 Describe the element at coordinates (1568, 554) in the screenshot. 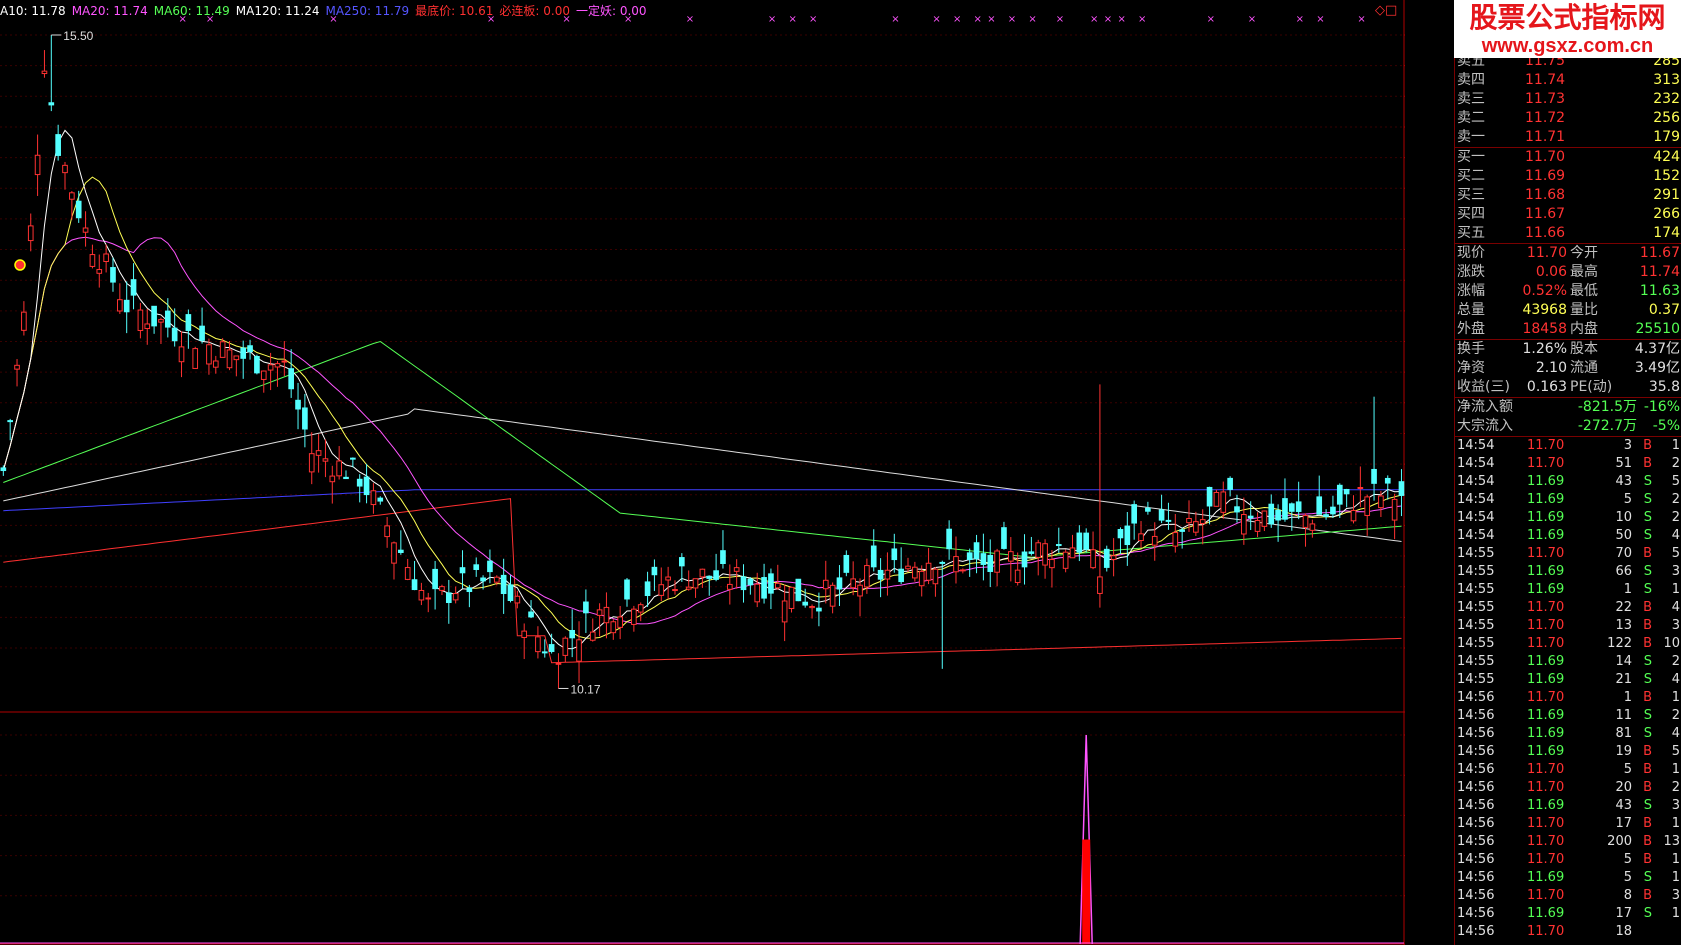

I see `quote-row: 14:55 11.70 70 B 5` at that location.